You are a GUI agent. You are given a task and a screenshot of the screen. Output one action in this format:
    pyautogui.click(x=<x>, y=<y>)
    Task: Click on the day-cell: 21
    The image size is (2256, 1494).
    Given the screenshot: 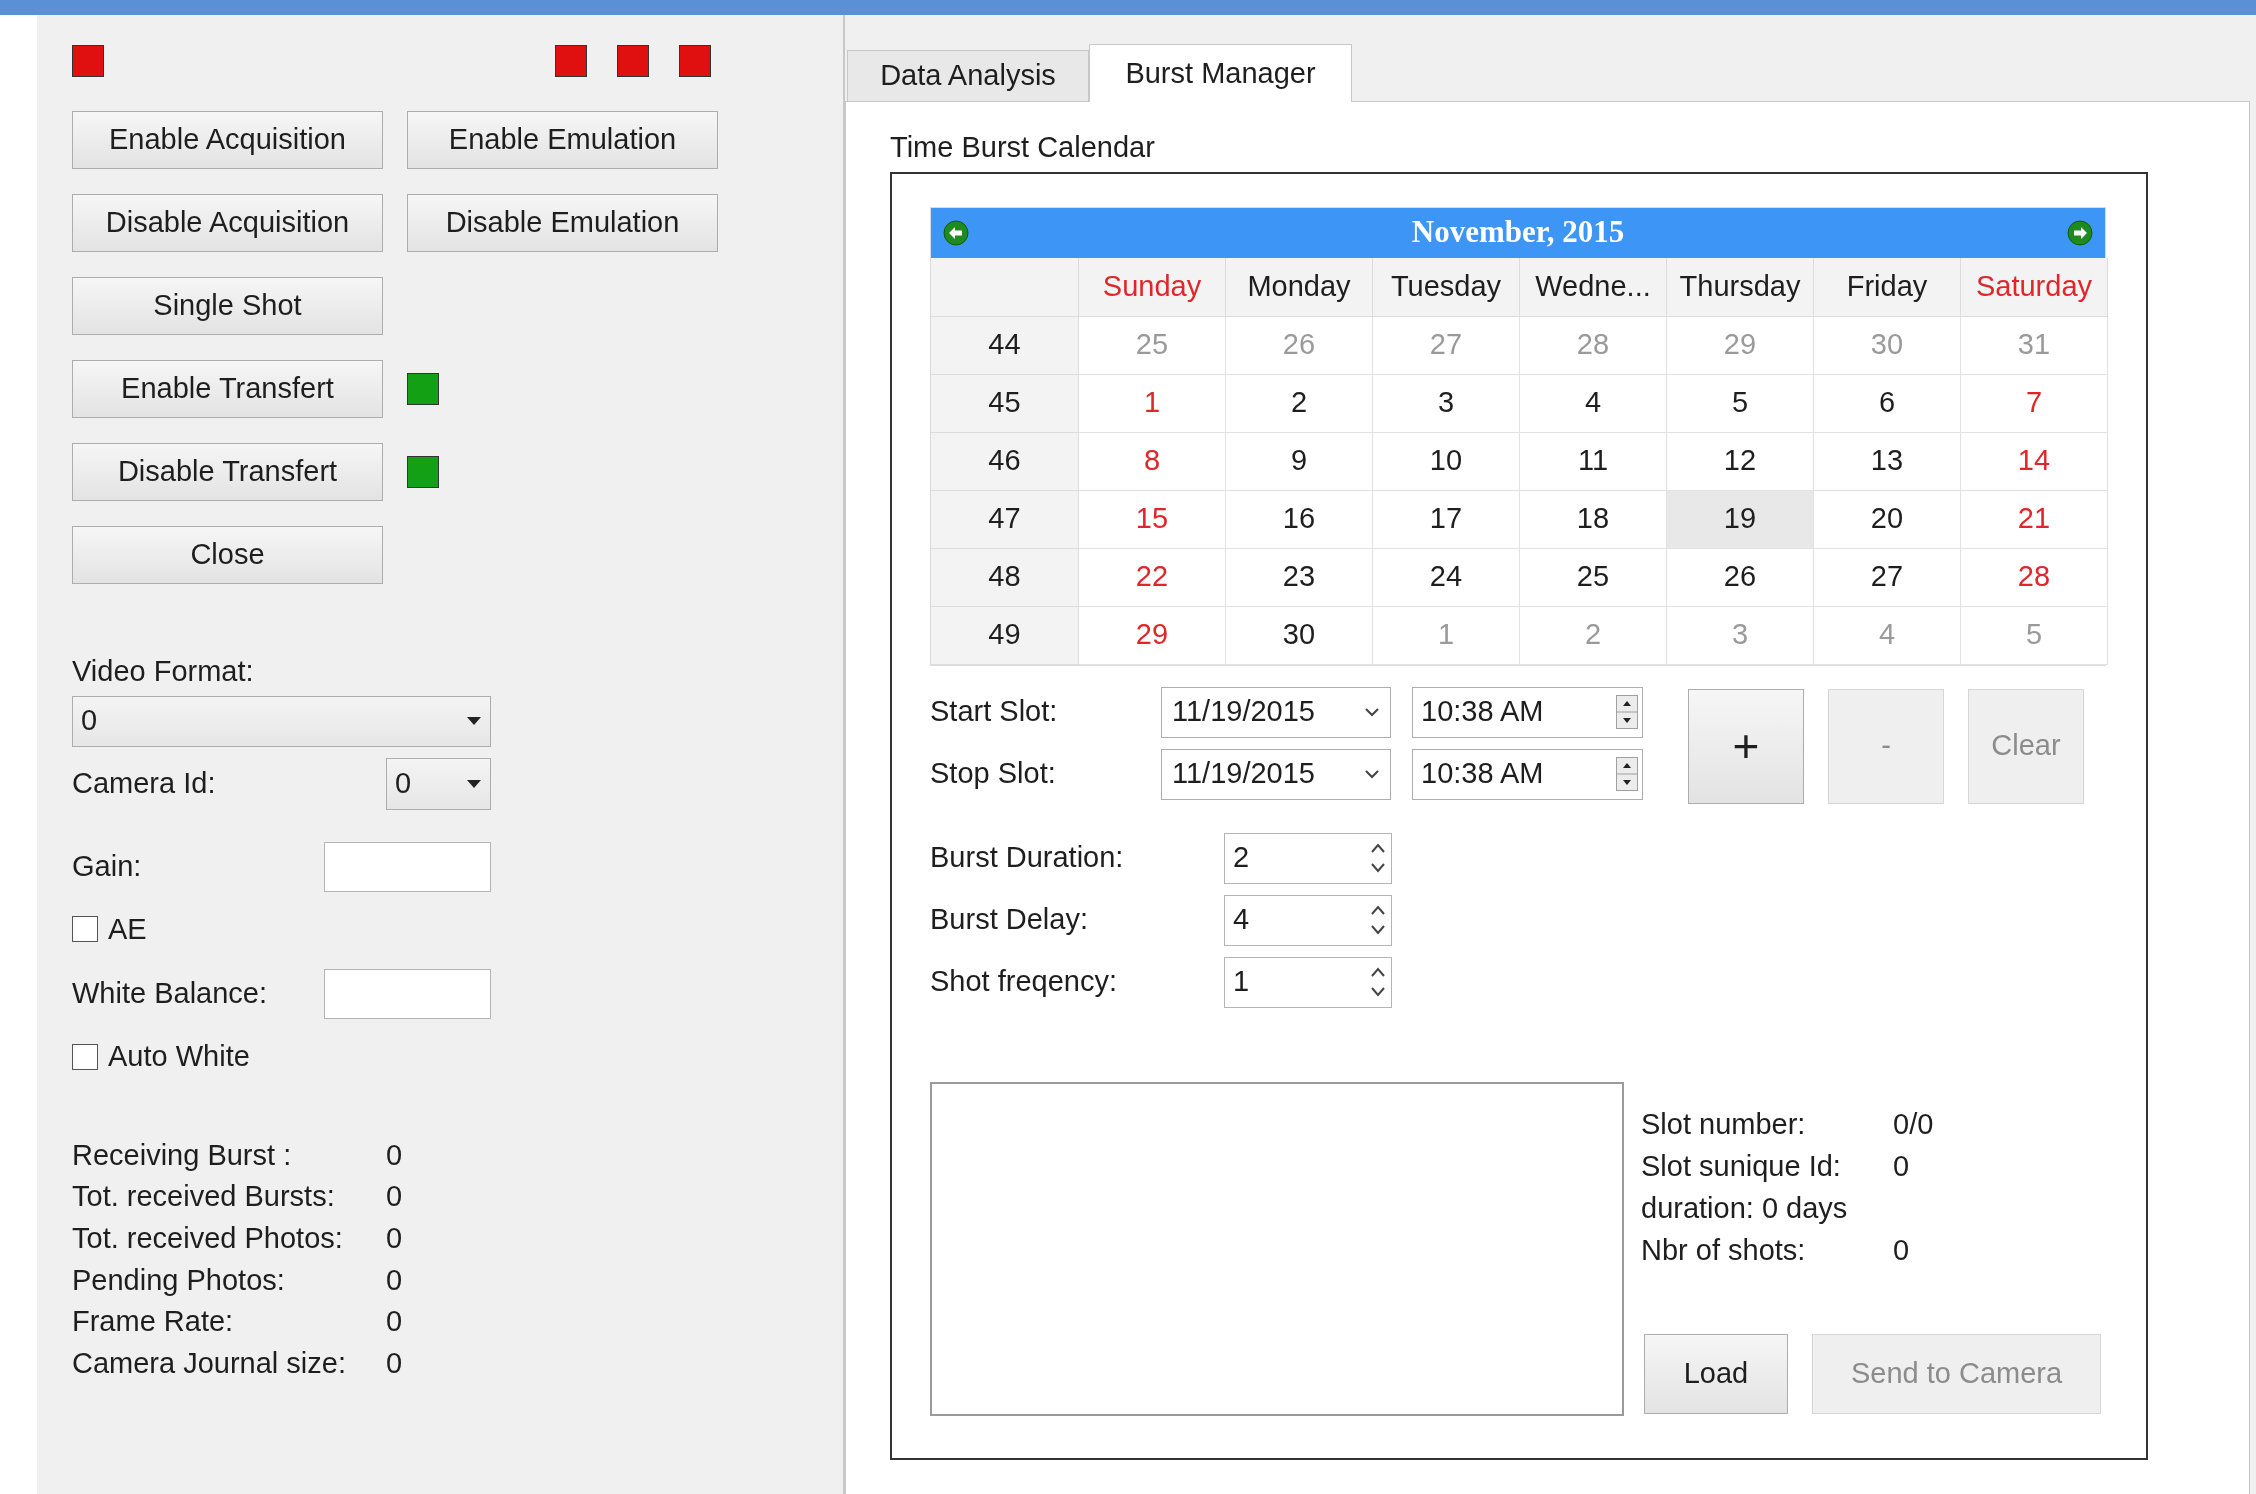 What is the action you would take?
    pyautogui.click(x=2034, y=519)
    